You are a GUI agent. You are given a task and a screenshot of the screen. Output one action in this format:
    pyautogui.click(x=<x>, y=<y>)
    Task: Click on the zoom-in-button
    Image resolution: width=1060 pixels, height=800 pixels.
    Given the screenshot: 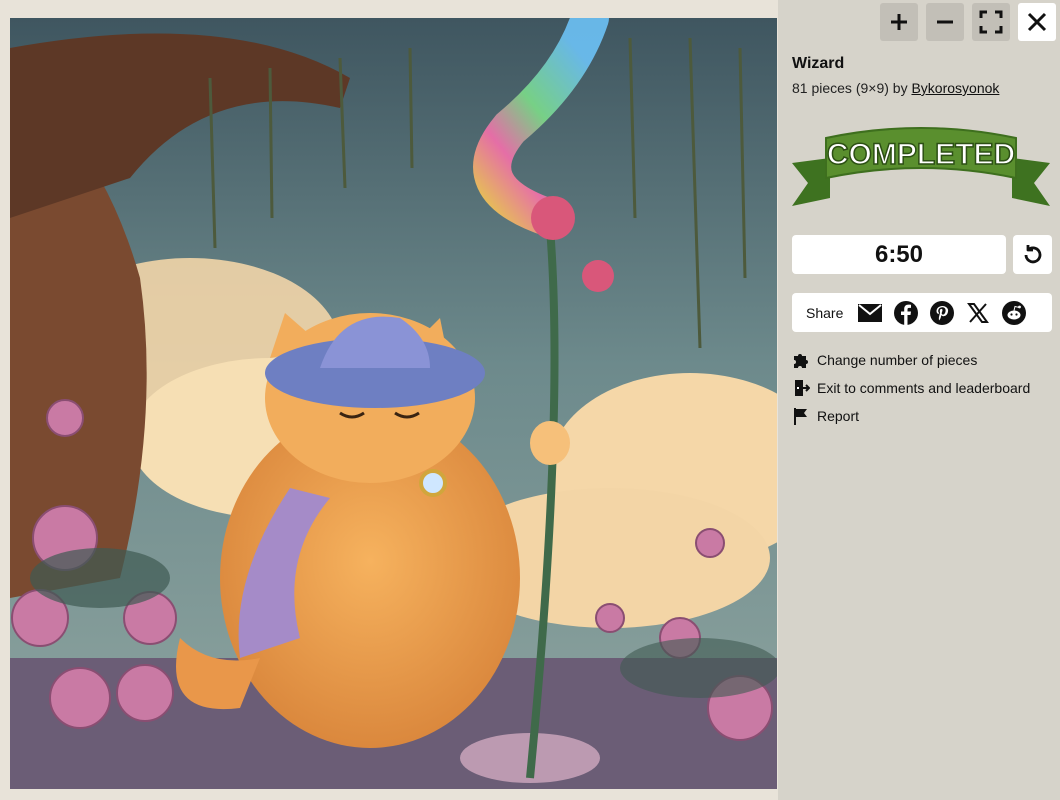 What is the action you would take?
    pyautogui.click(x=899, y=22)
    